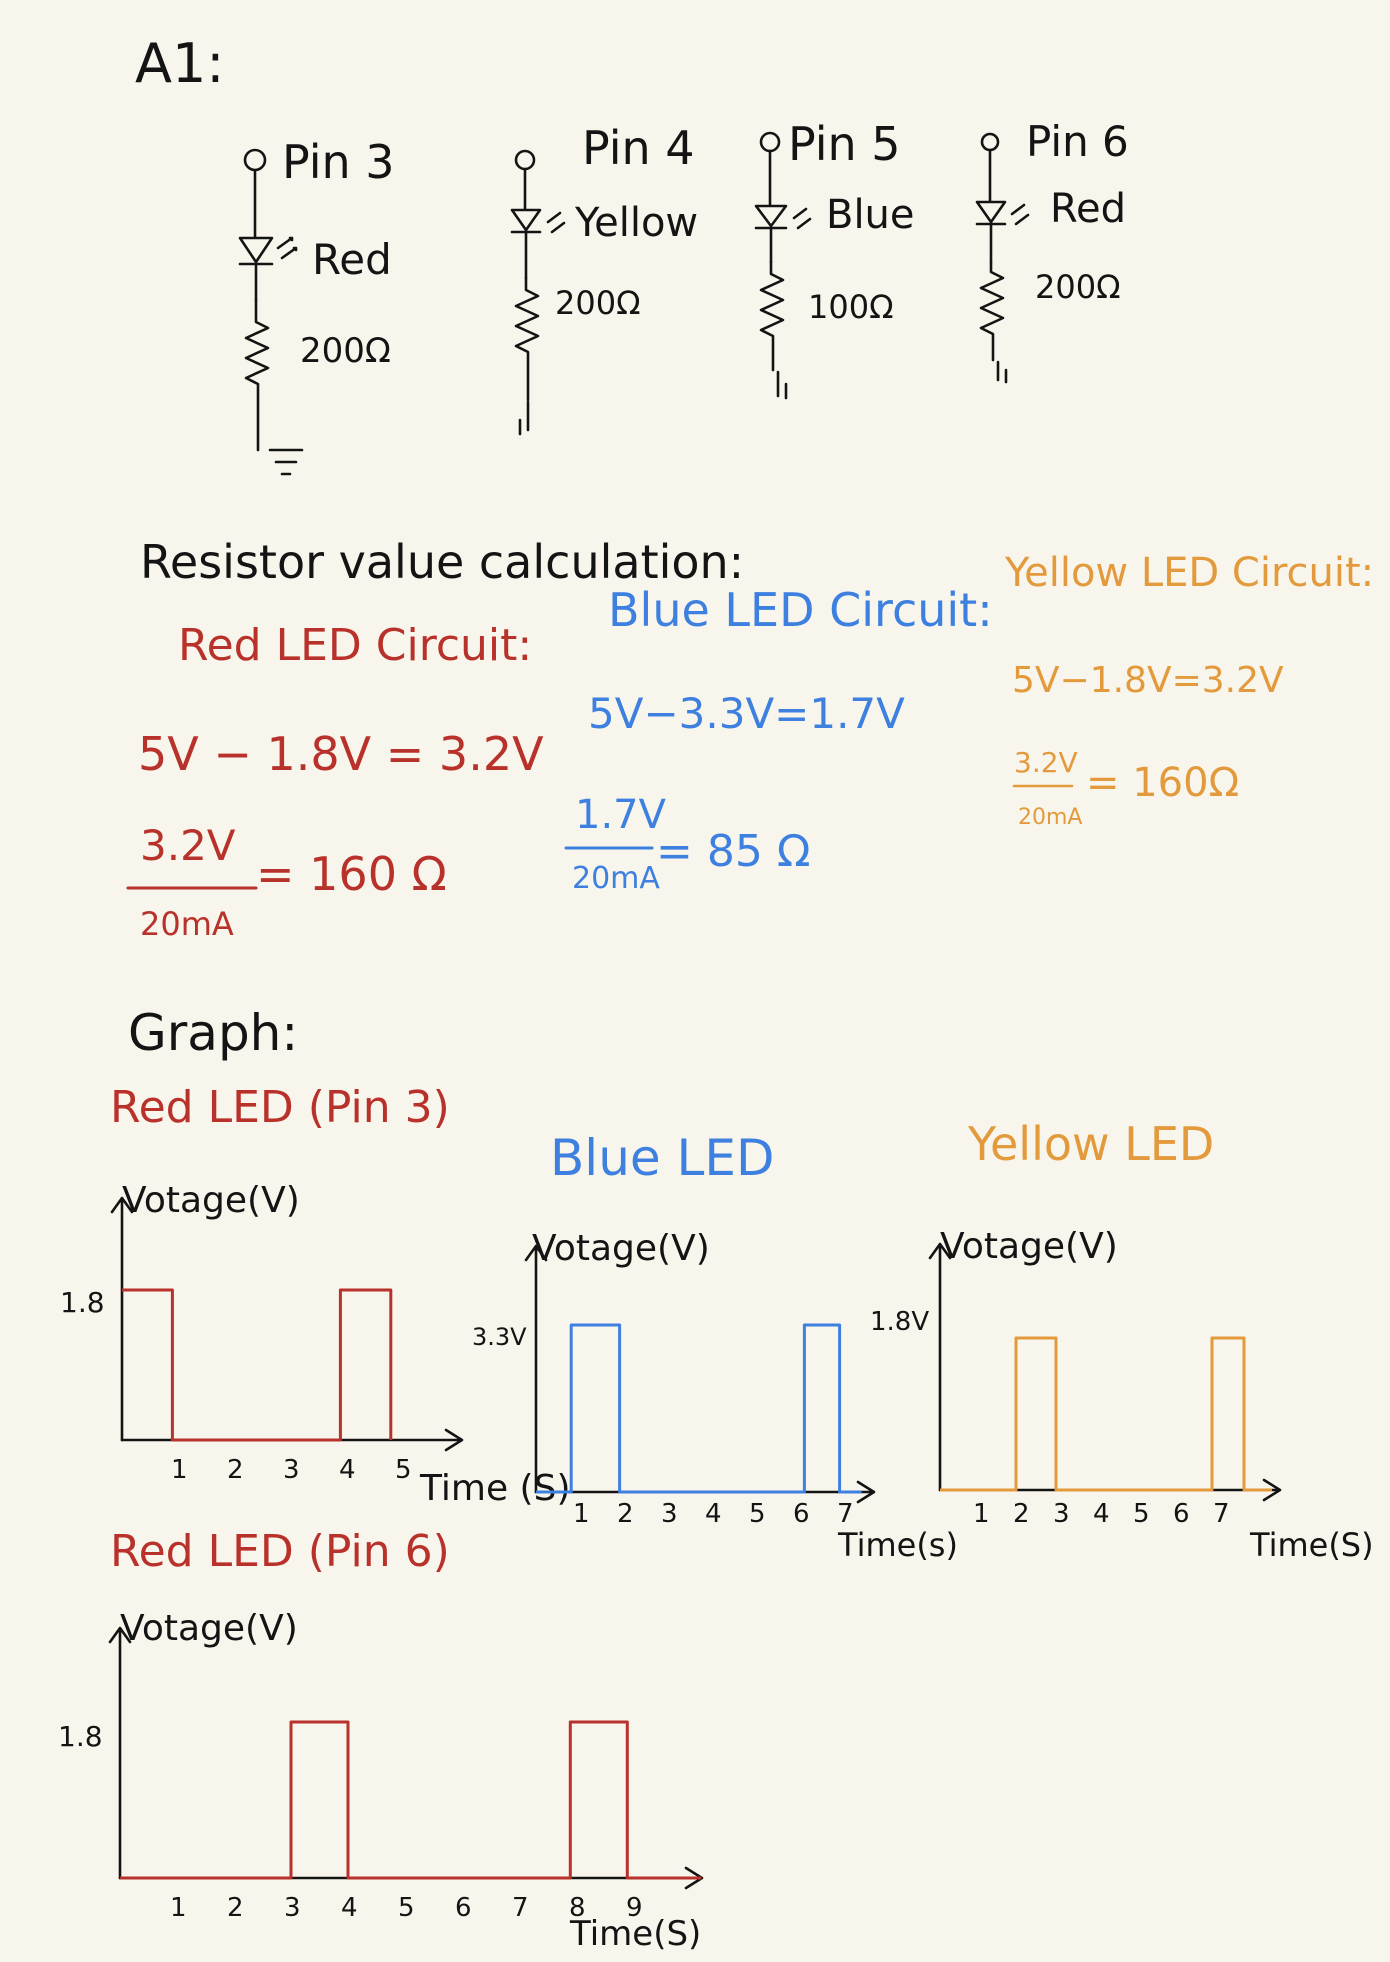 This screenshot has height=1962, width=1390. What do you see at coordinates (442, 562) in the screenshot?
I see `calc-title: Resistor value calculation:` at bounding box center [442, 562].